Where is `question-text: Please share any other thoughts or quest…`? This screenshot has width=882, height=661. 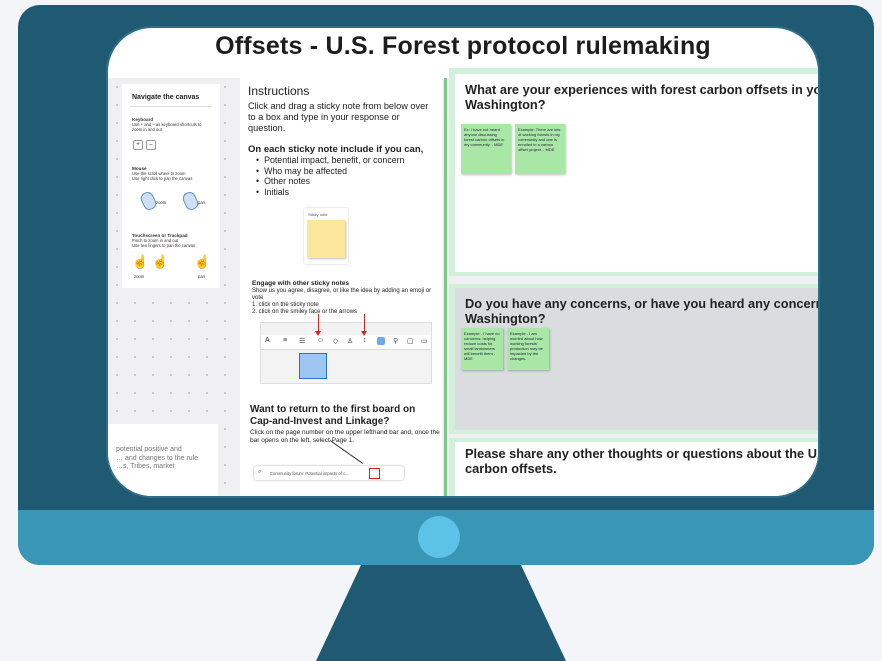 question-text: Please share any other thoughts or quest… is located at coordinates (641, 461).